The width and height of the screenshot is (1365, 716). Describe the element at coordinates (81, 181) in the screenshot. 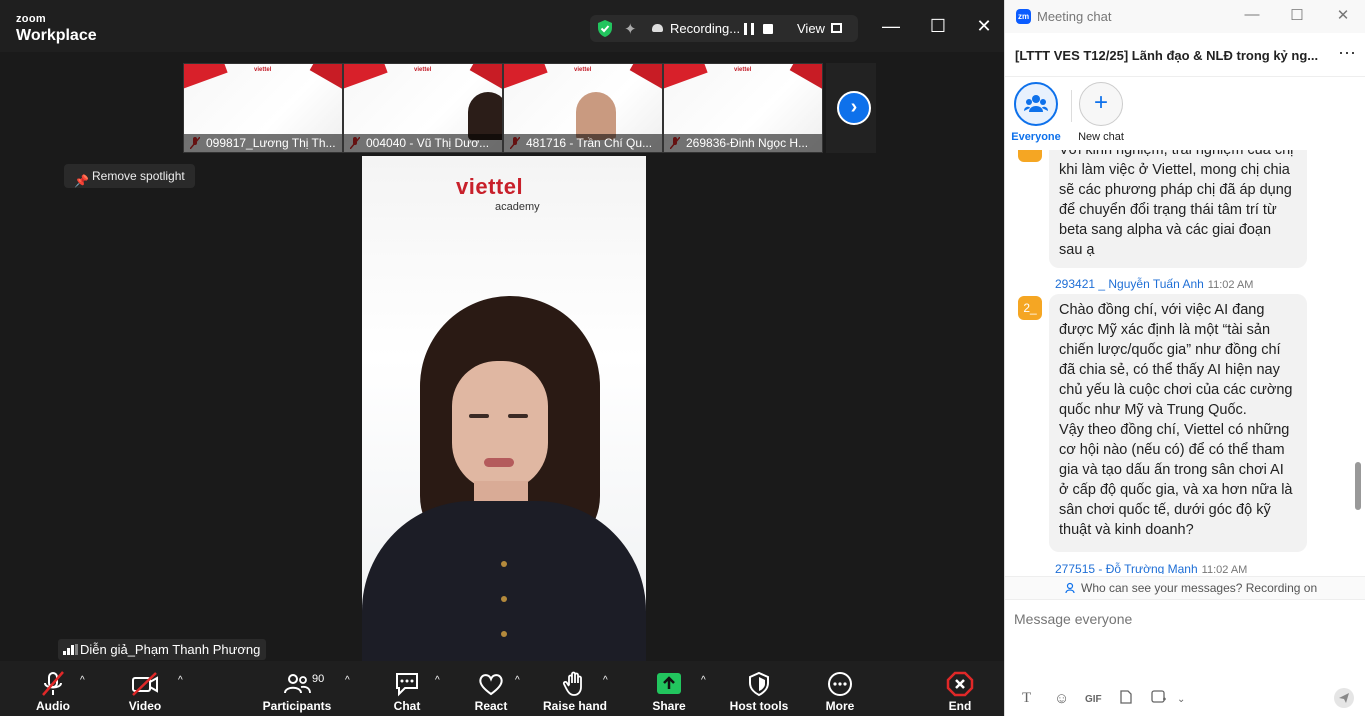

I see `pin-icon: 📌` at that location.